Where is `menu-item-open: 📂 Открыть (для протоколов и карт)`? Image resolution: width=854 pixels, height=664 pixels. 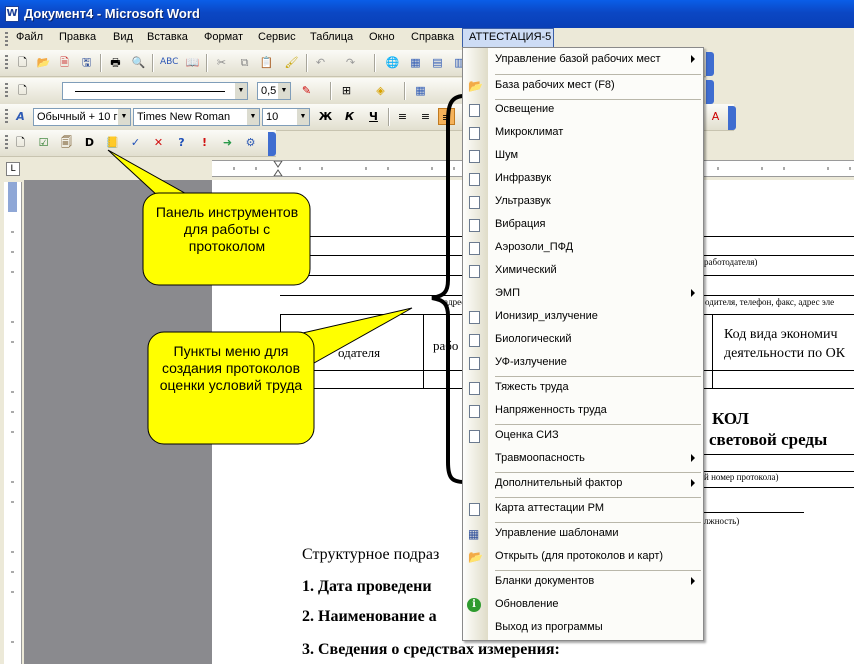 menu-item-open: 📂 Открыть (для протоколов и карт) is located at coordinates (583, 557).